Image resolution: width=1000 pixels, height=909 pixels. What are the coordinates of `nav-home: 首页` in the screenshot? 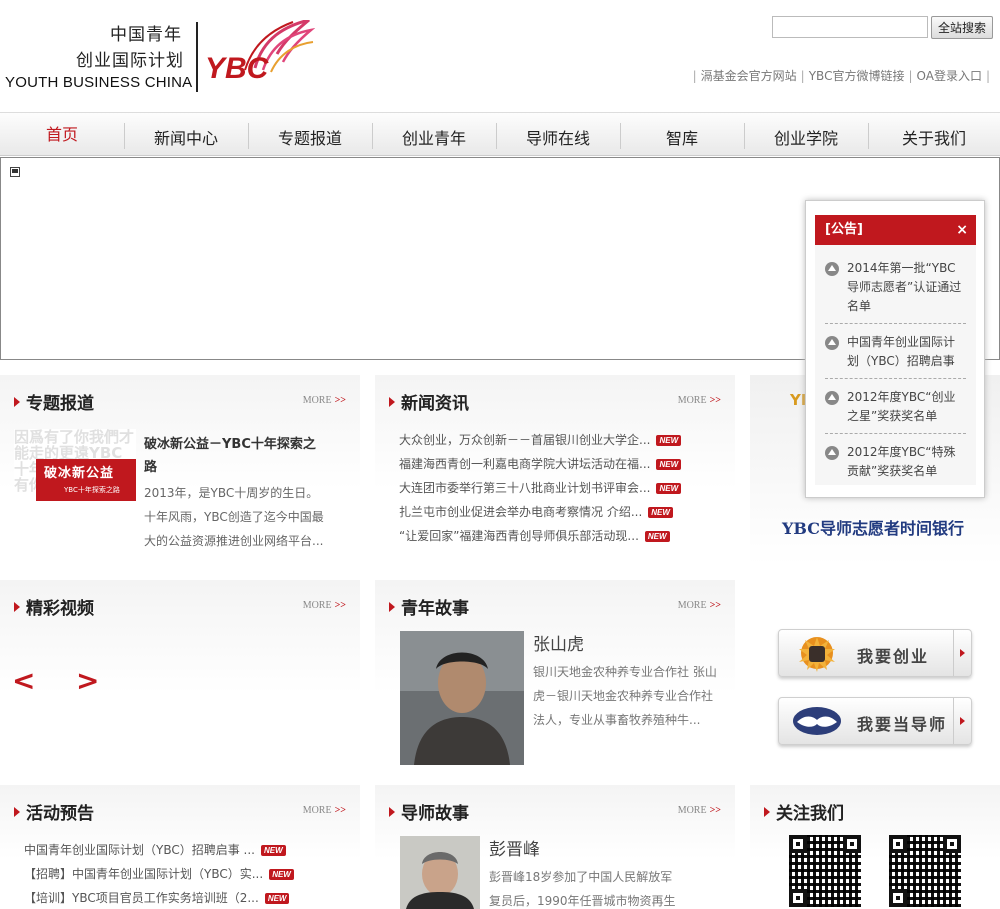 It's located at (62, 135).